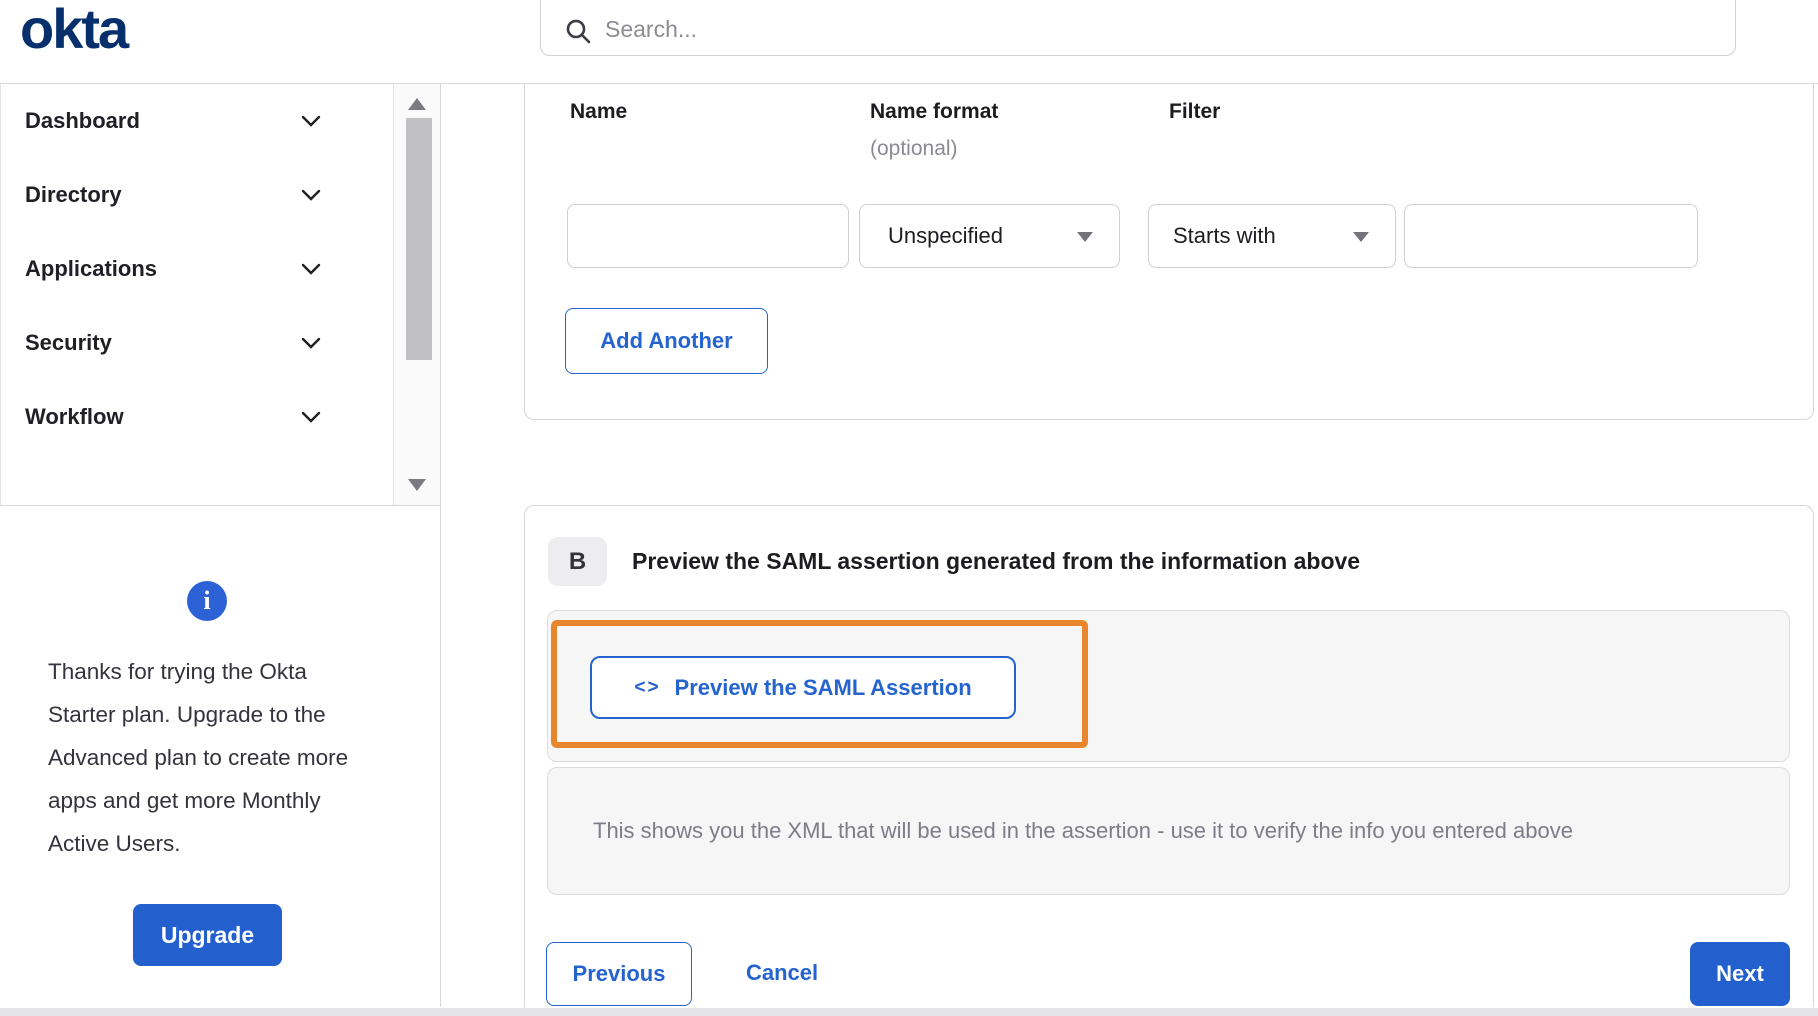 This screenshot has width=1818, height=1016. What do you see at coordinates (708, 236) in the screenshot?
I see `attribute-name-input` at bounding box center [708, 236].